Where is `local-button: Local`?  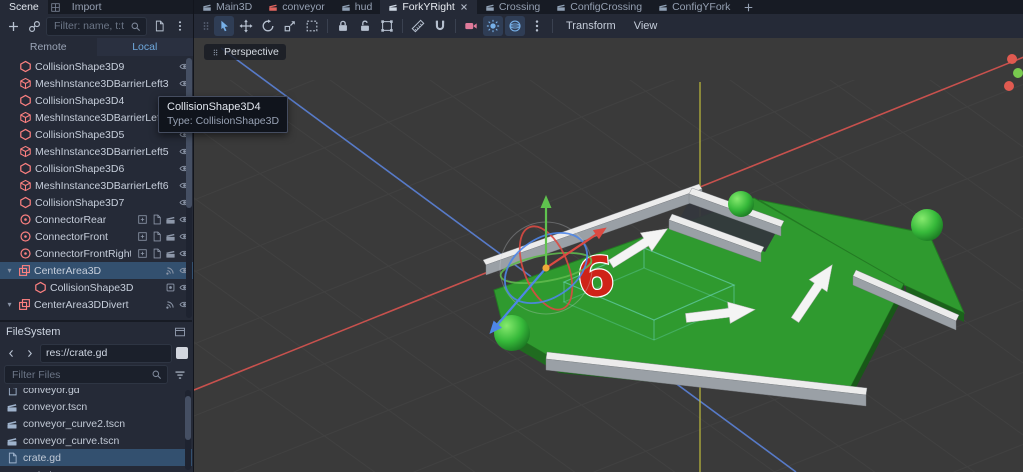
local-button: Local is located at coordinates (144, 47).